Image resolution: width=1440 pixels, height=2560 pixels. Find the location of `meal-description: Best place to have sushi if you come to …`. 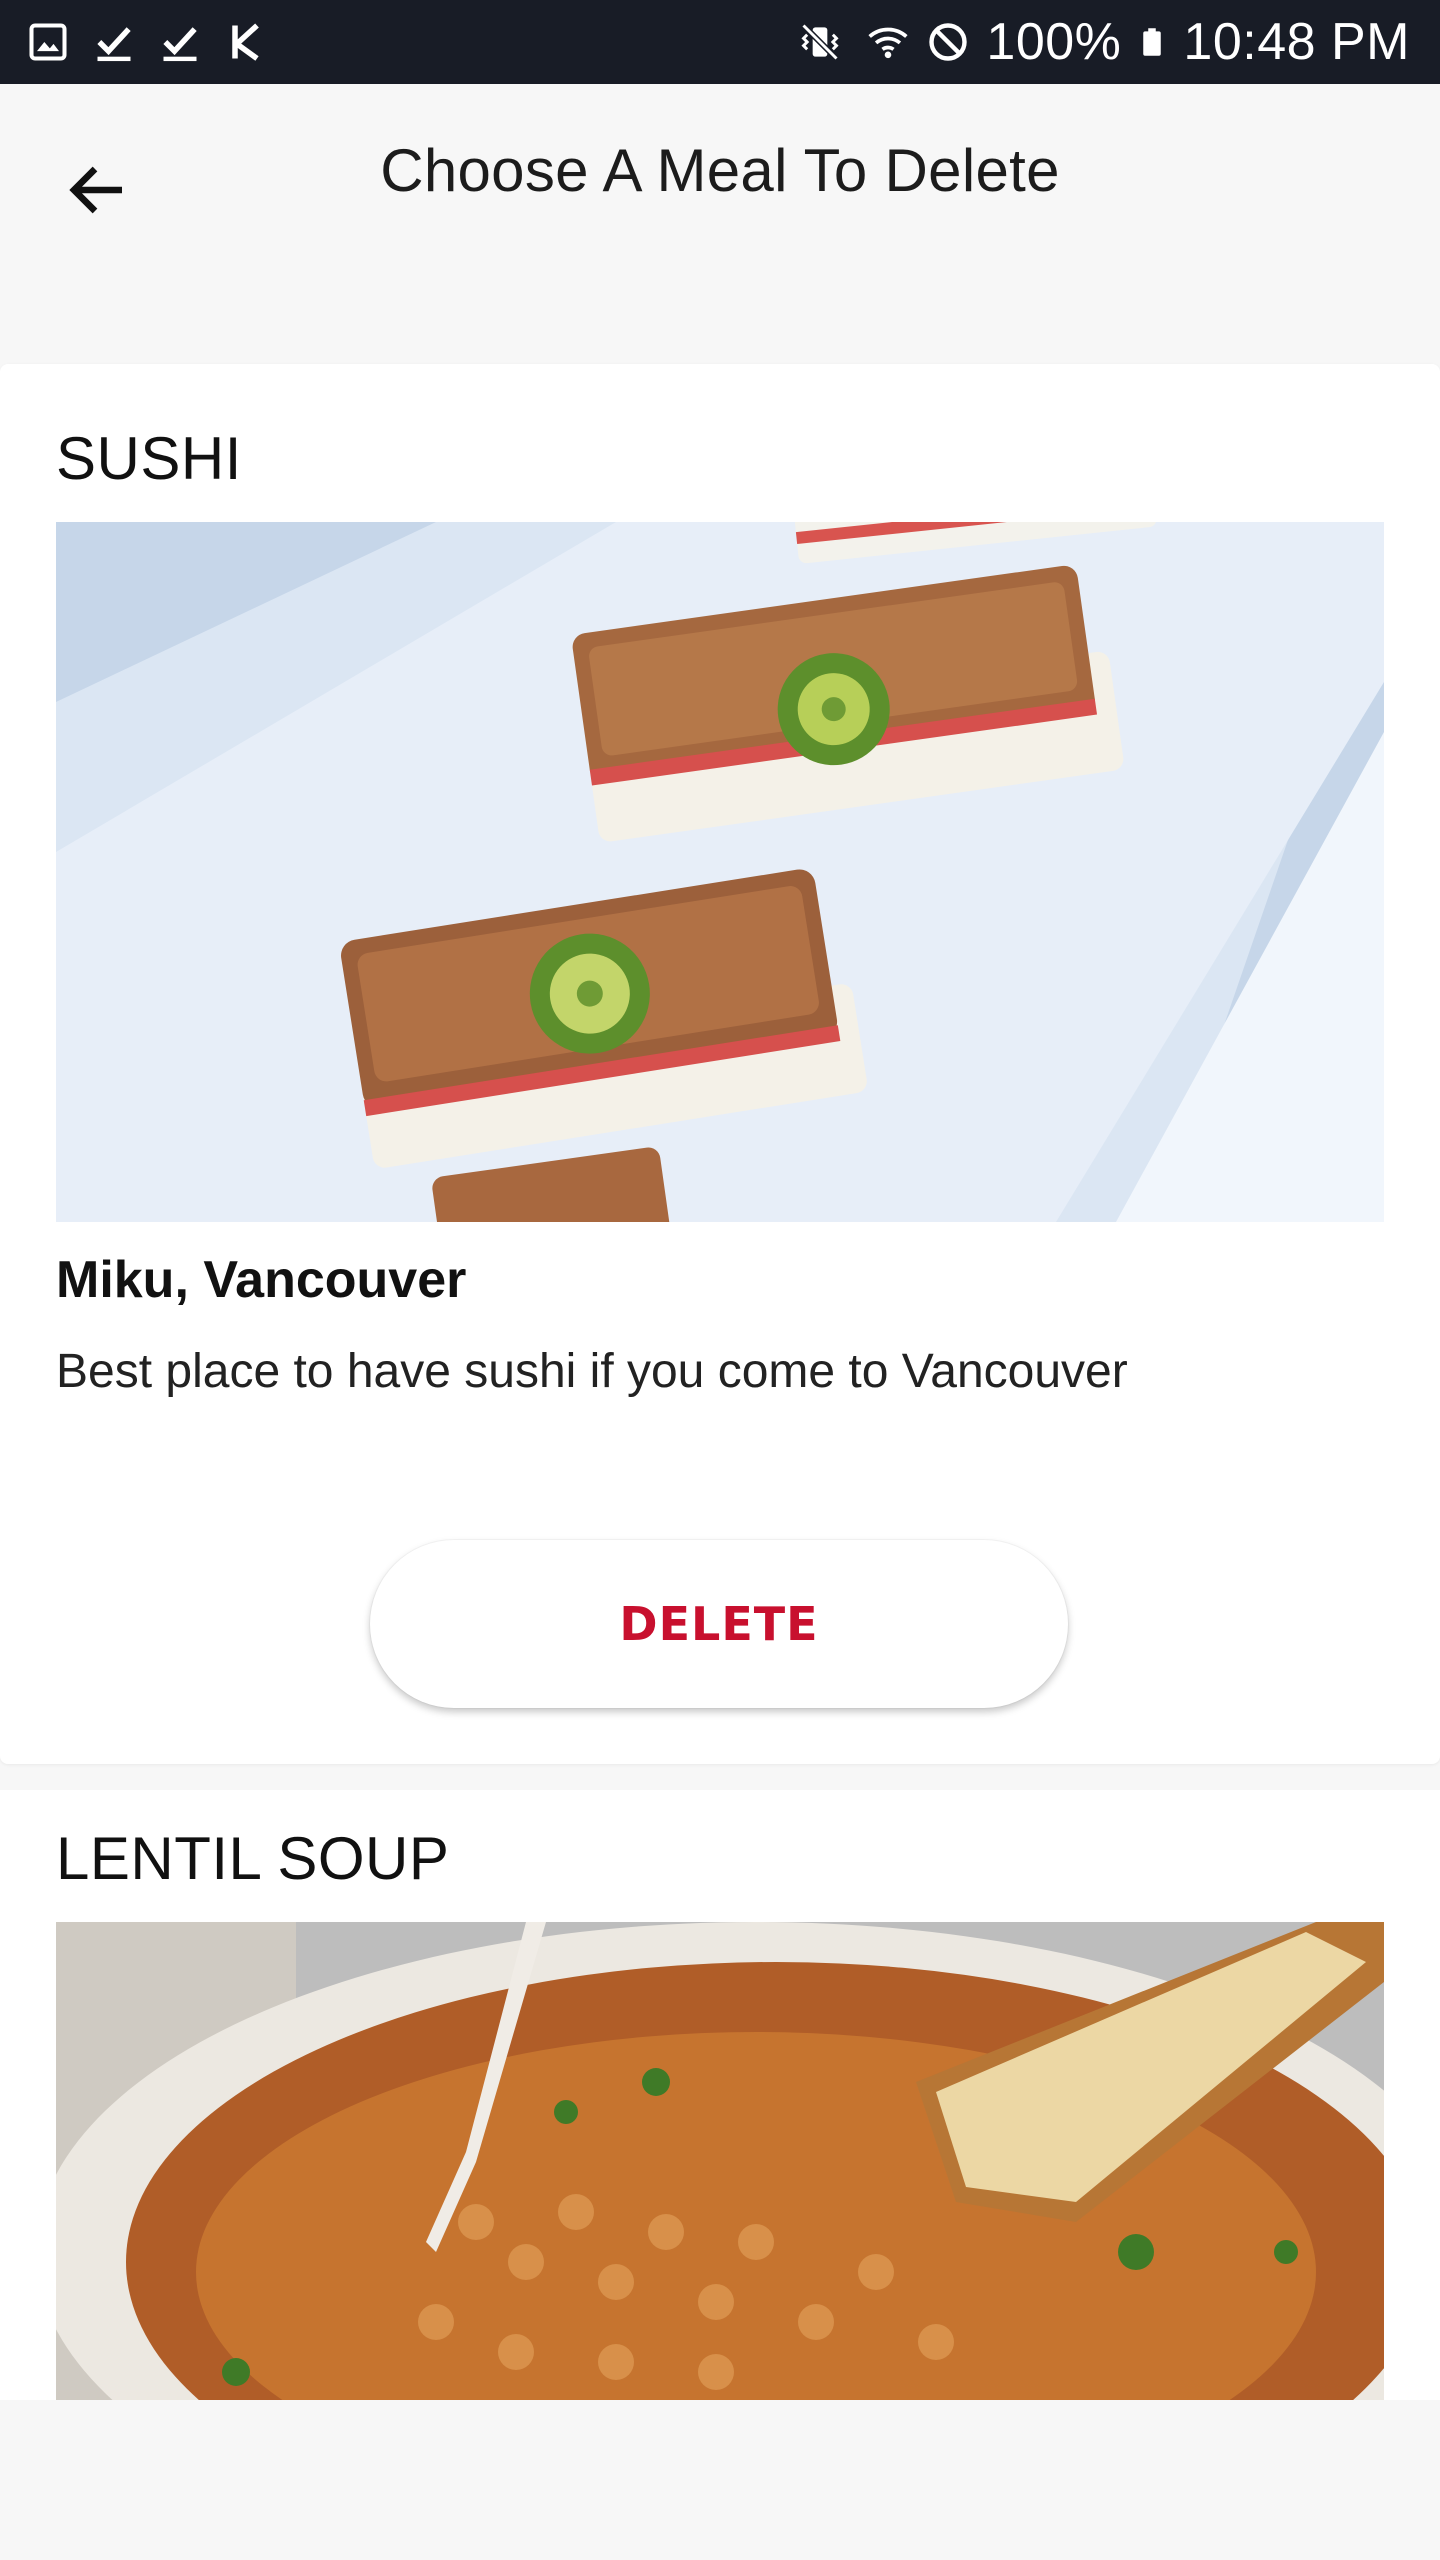

meal-description: Best place to have sushi if you come to … is located at coordinates (592, 1371).